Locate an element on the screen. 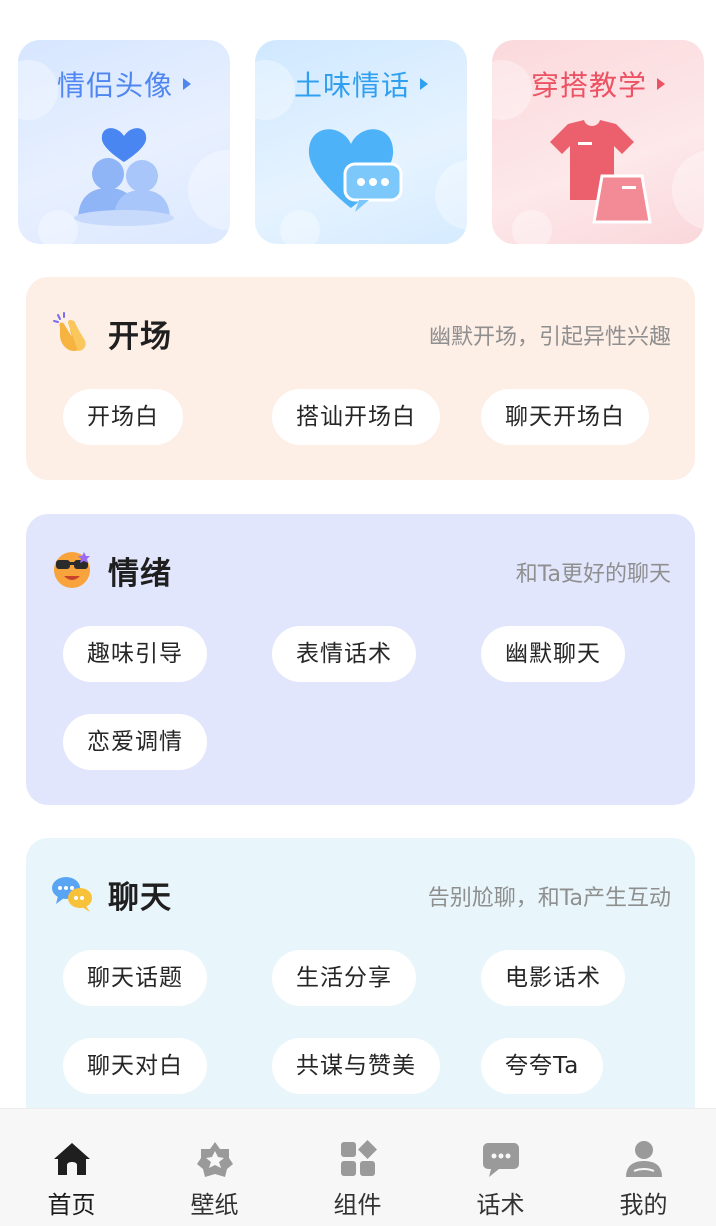 This screenshot has width=716, height=1226. nav-profile: 我的 is located at coordinates (643, 1167).